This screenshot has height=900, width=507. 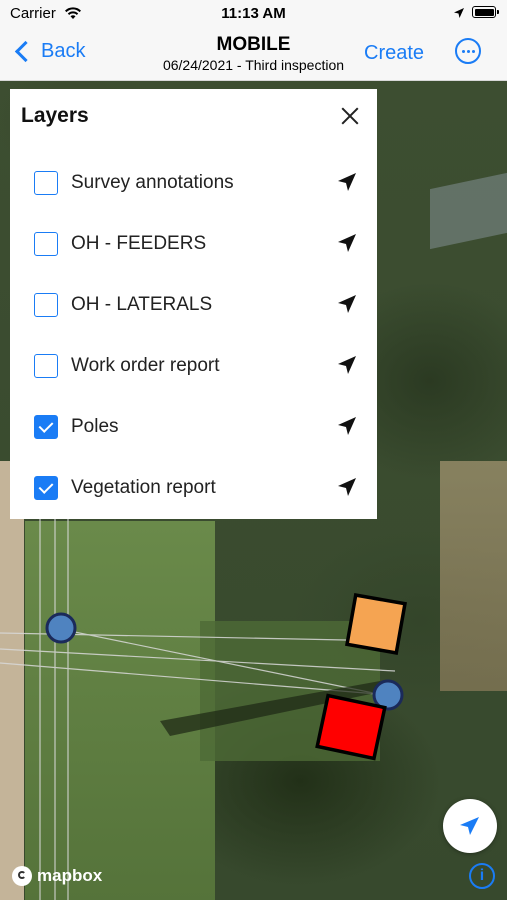 I want to click on page-title: MOBILE, so click(x=253, y=44).